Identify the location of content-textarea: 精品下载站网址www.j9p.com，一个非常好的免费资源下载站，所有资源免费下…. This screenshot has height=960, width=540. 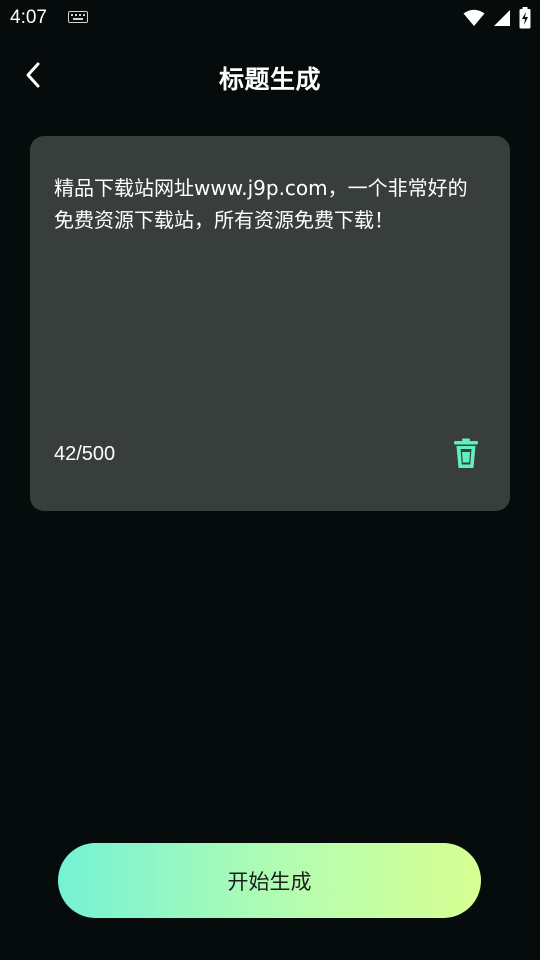
(269, 204).